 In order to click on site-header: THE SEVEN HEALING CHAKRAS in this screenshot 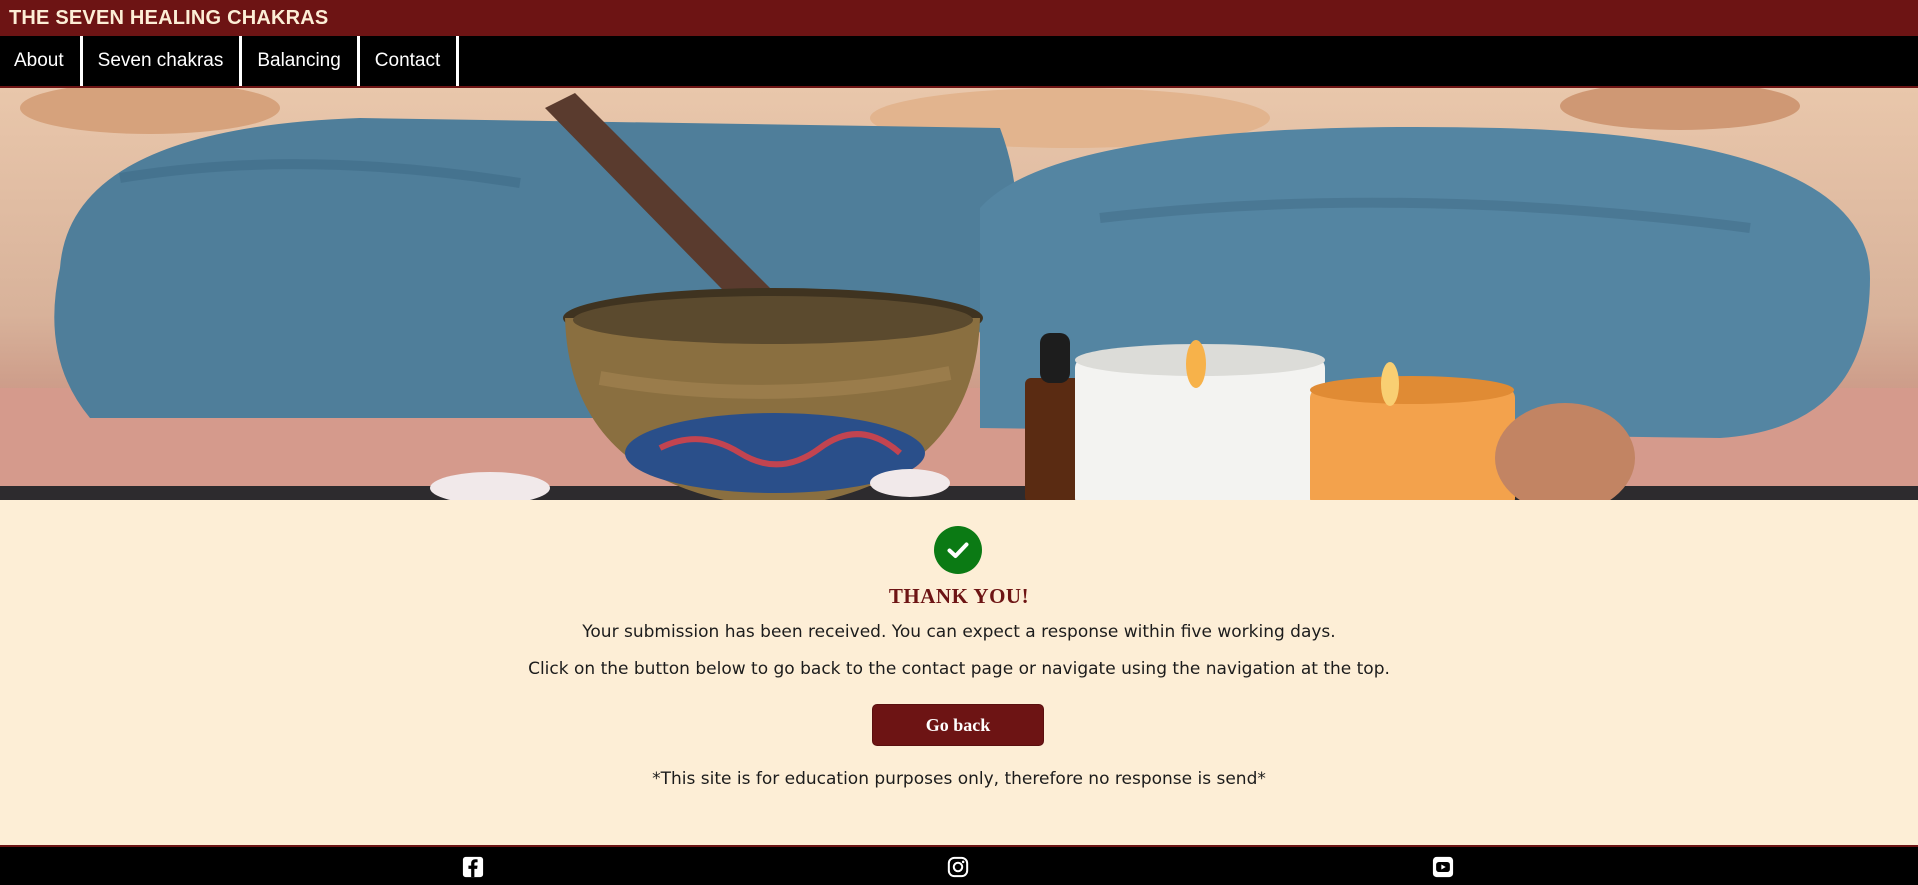, I will do `click(959, 18)`.